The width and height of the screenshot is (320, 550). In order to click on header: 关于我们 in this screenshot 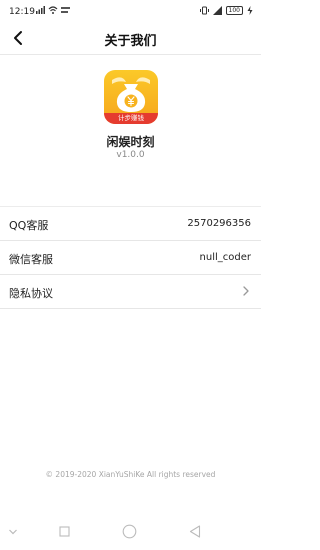, I will do `click(130, 39)`.